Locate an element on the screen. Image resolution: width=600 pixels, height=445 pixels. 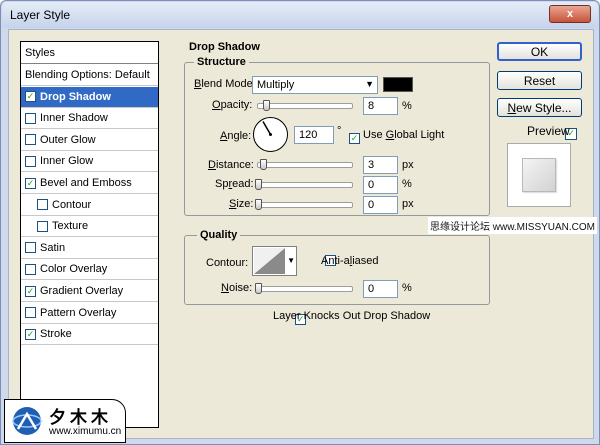
spread-slider is located at coordinates (304, 184).